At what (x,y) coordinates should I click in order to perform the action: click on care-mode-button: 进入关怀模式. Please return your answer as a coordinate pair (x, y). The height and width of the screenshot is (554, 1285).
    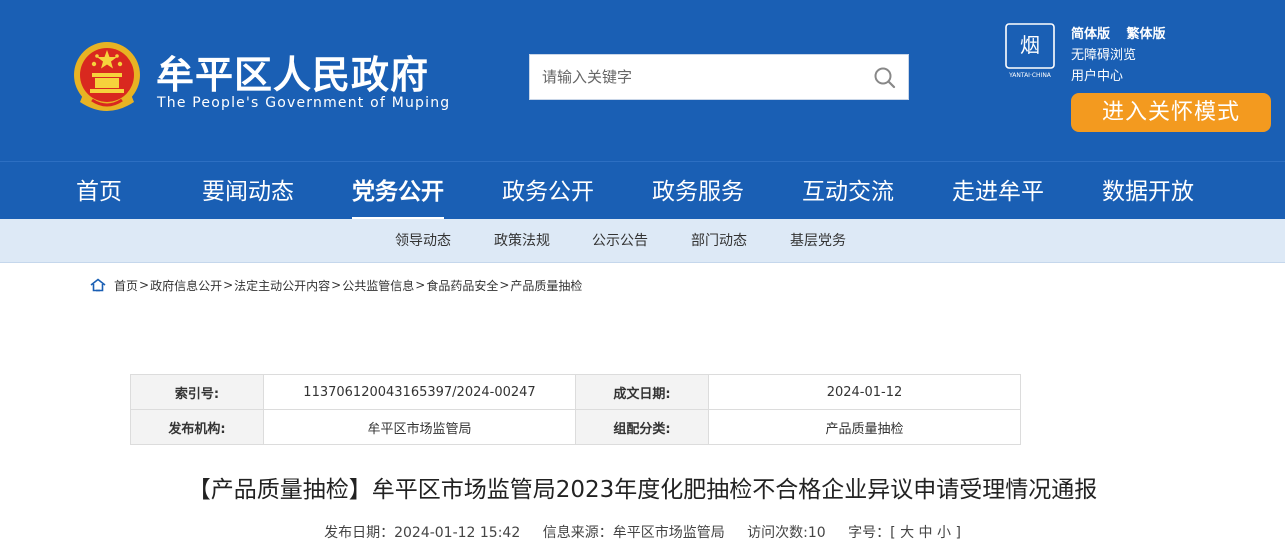
    Looking at the image, I should click on (1171, 112).